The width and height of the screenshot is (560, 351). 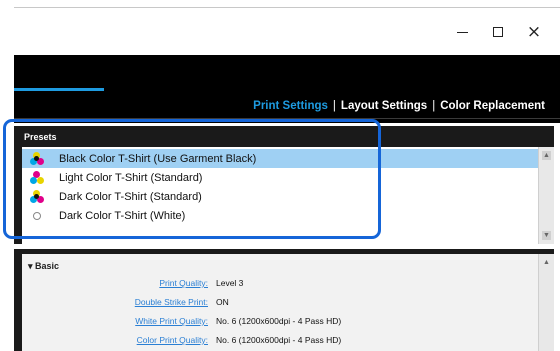 What do you see at coordinates (280, 158) in the screenshot?
I see `preset-item-black-tshirt-garment-black: Black Color T-Shirt (Use Garment Black)` at bounding box center [280, 158].